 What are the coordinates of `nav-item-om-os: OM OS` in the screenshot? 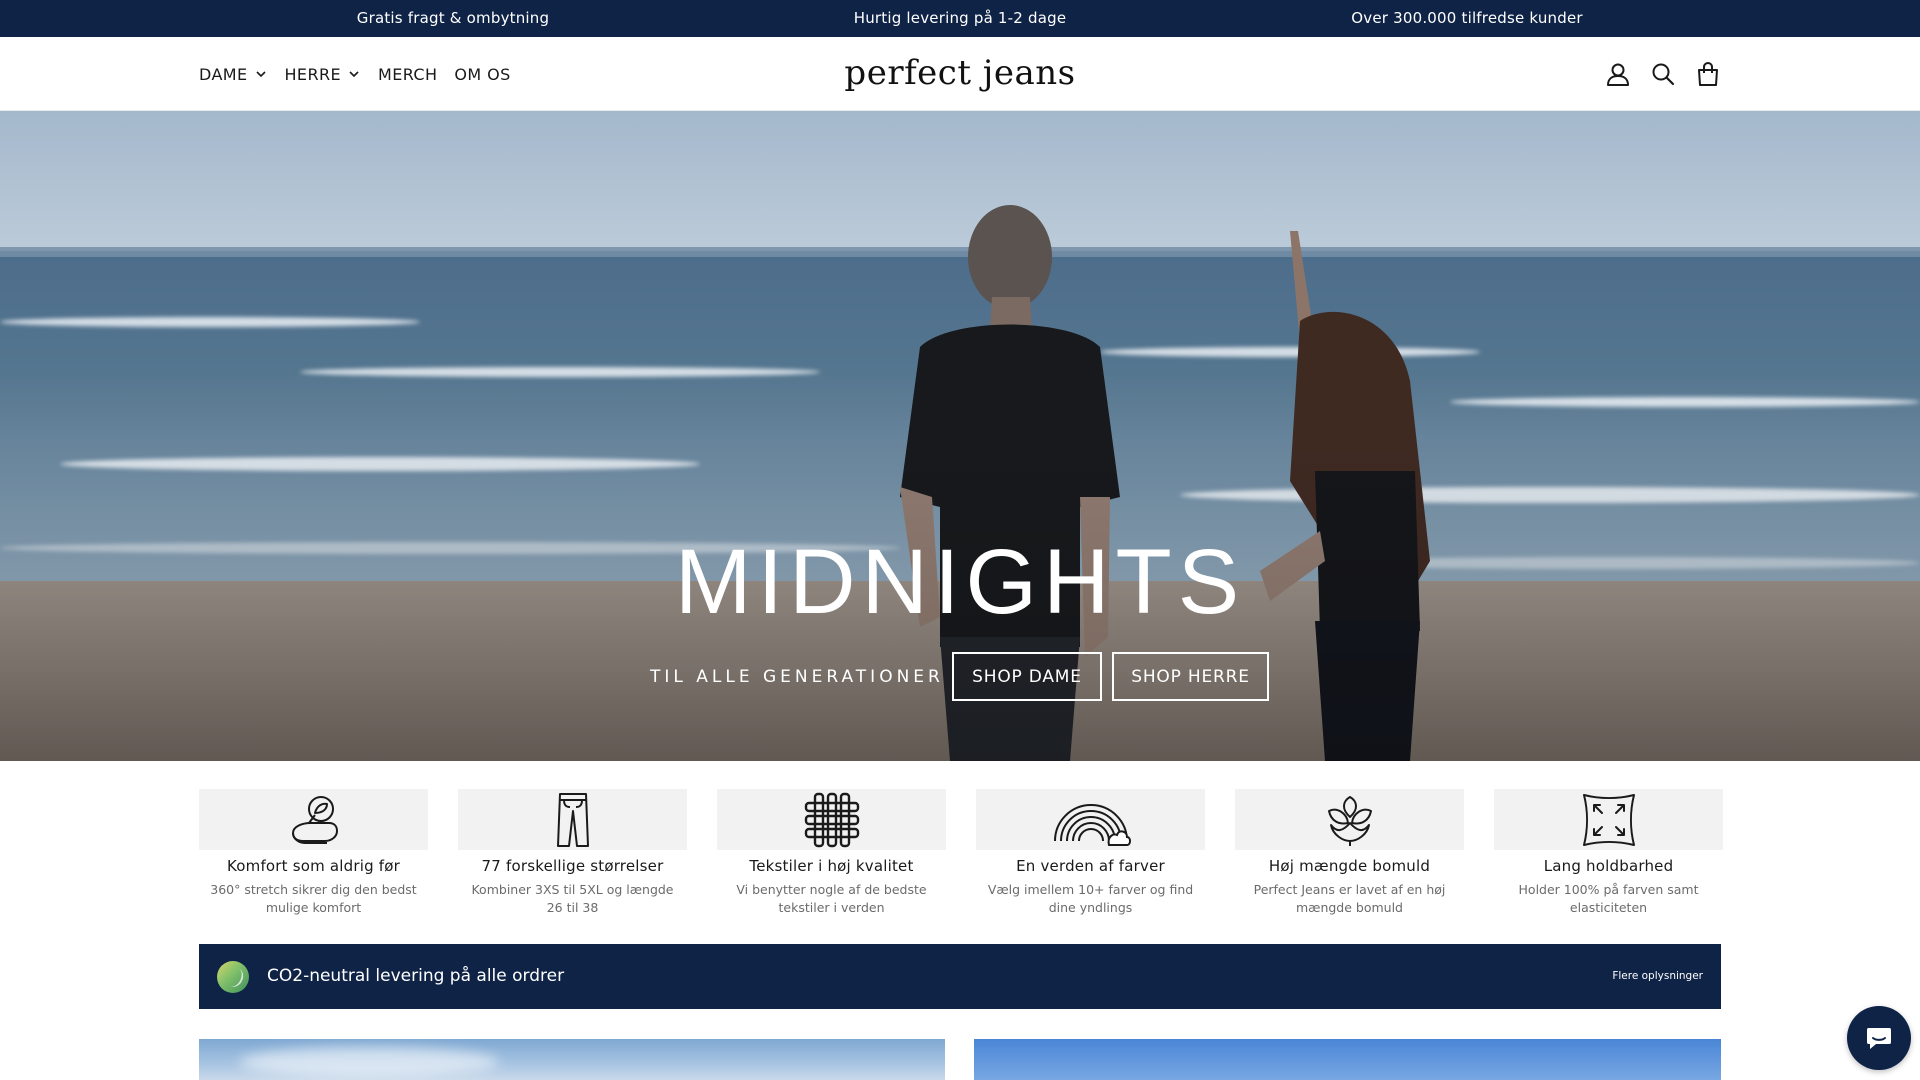 It's located at (482, 74).